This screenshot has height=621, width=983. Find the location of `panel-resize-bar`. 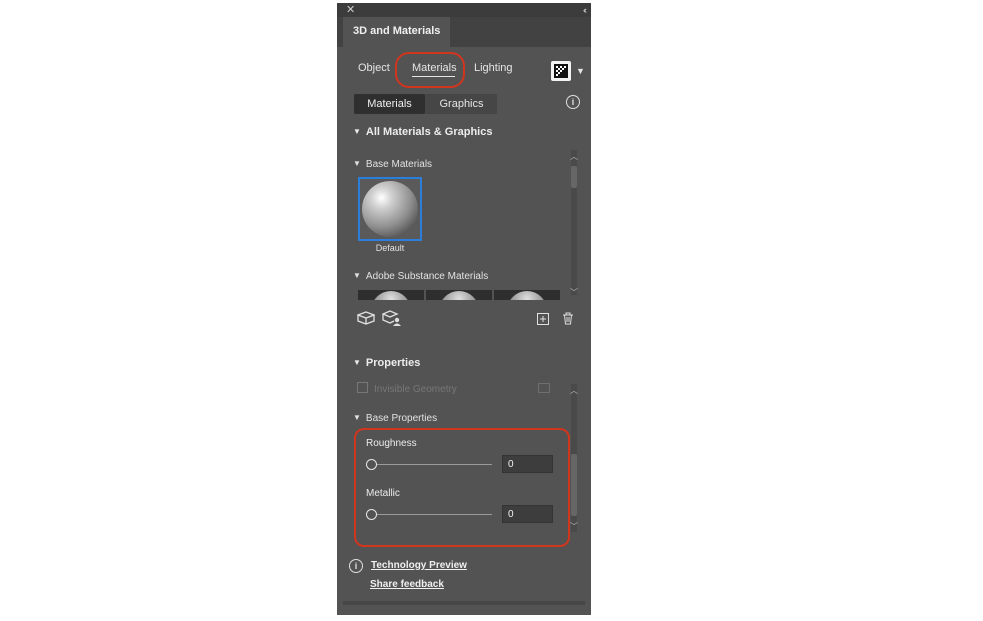

panel-resize-bar is located at coordinates (464, 603).